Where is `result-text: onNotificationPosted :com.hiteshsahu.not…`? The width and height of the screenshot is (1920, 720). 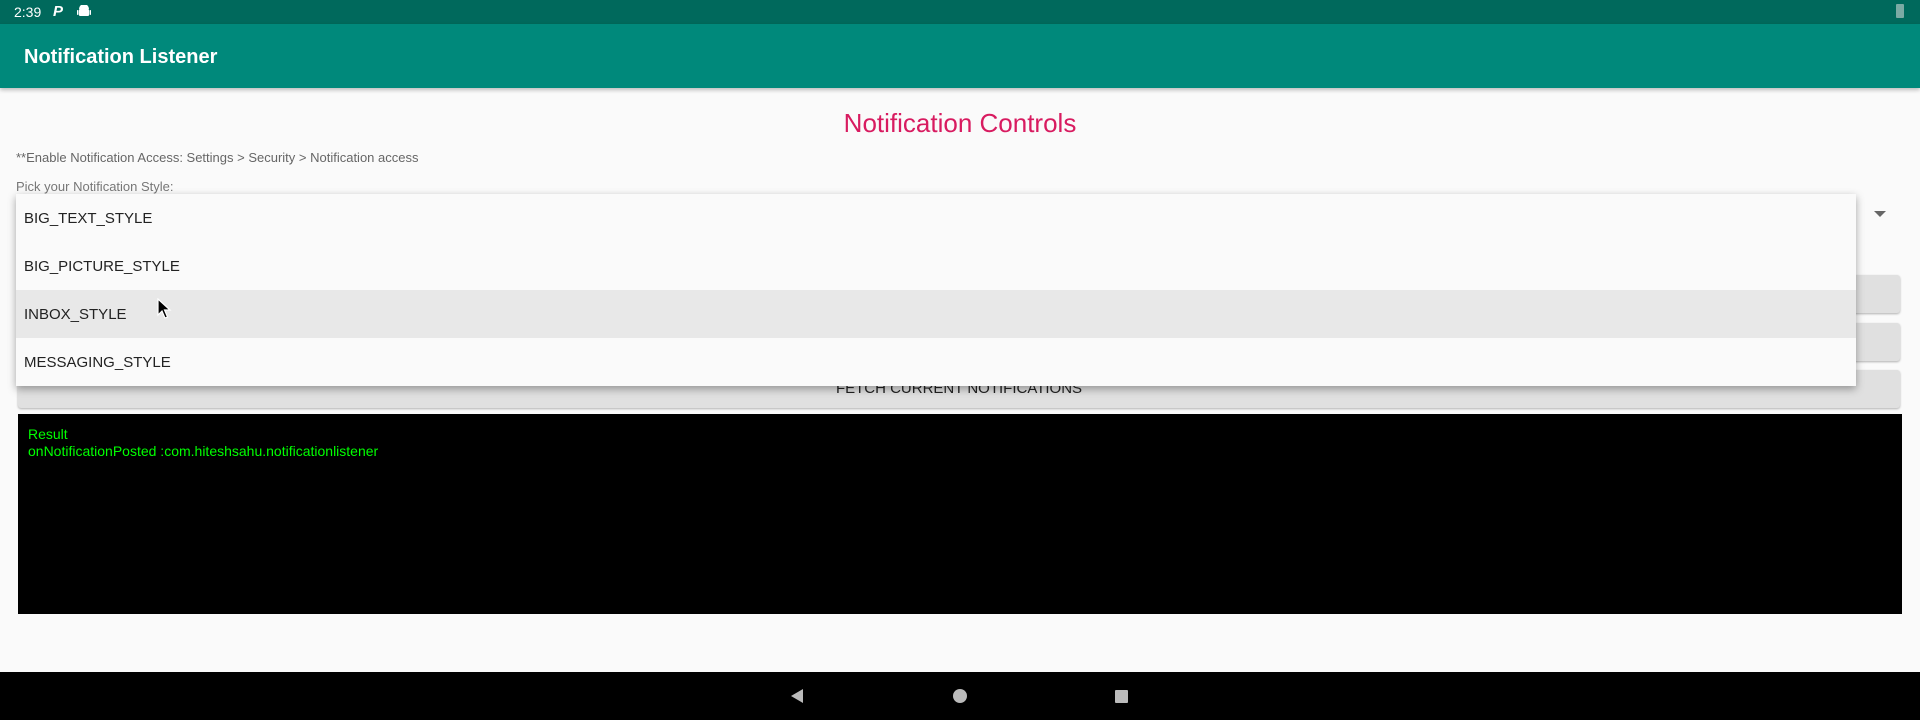
result-text: onNotificationPosted :com.hiteshsahu.not… is located at coordinates (203, 451).